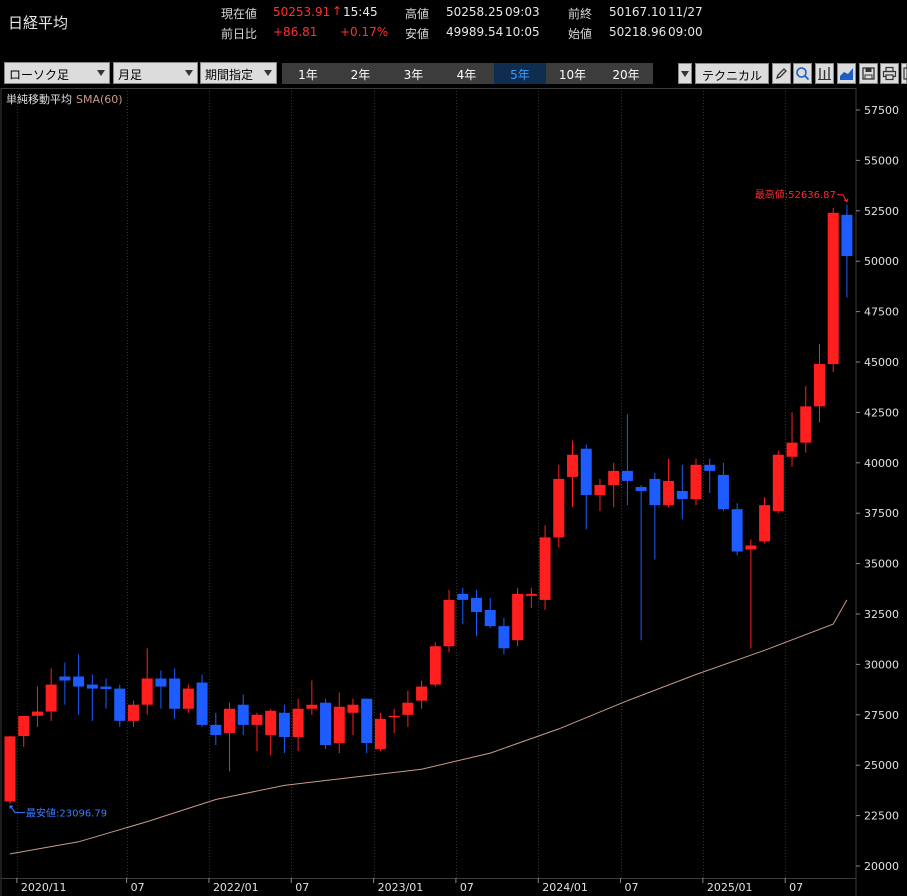 This screenshot has height=896, width=907. What do you see at coordinates (881, 614) in the screenshot?
I see `y-tick-label: 32500` at bounding box center [881, 614].